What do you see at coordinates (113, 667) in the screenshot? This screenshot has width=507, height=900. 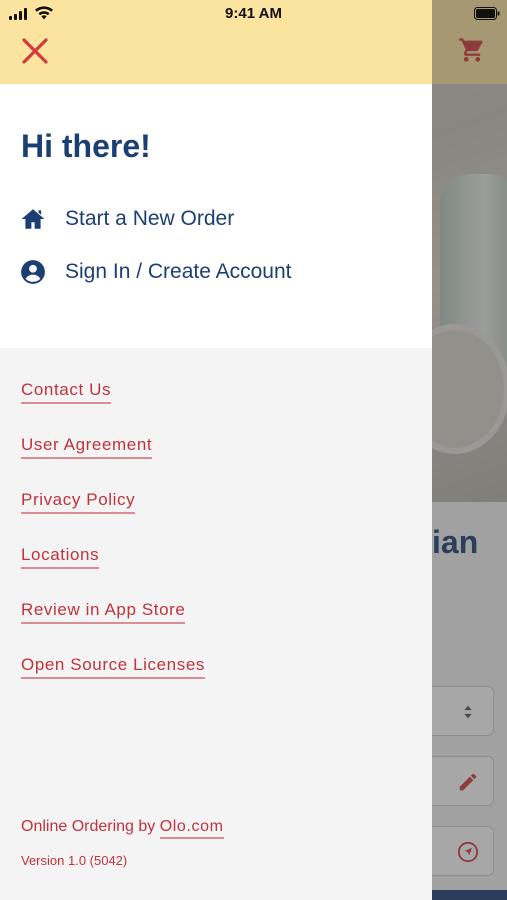 I see `open-source-licenses-link: Open Source Licenses` at bounding box center [113, 667].